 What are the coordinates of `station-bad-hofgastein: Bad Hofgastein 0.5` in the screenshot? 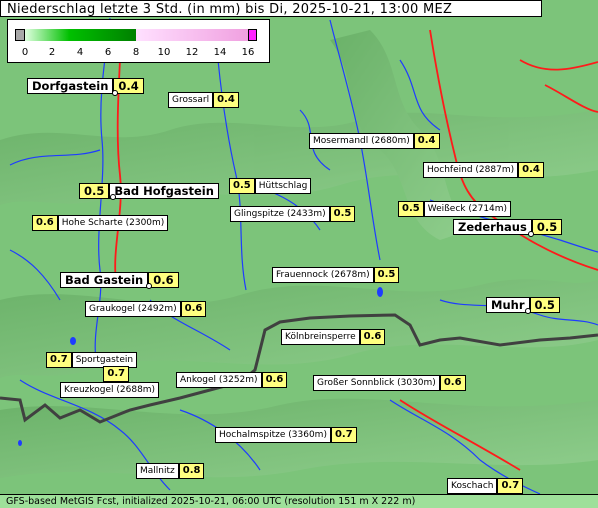 It's located at (149, 191).